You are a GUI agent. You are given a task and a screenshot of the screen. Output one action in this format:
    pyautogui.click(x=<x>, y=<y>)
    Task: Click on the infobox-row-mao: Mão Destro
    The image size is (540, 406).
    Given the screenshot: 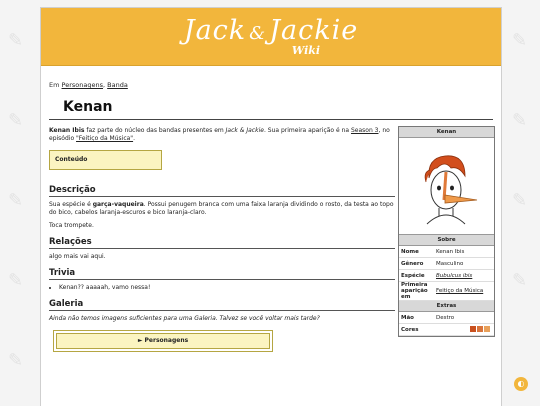 What is the action you would take?
    pyautogui.click(x=446, y=318)
    